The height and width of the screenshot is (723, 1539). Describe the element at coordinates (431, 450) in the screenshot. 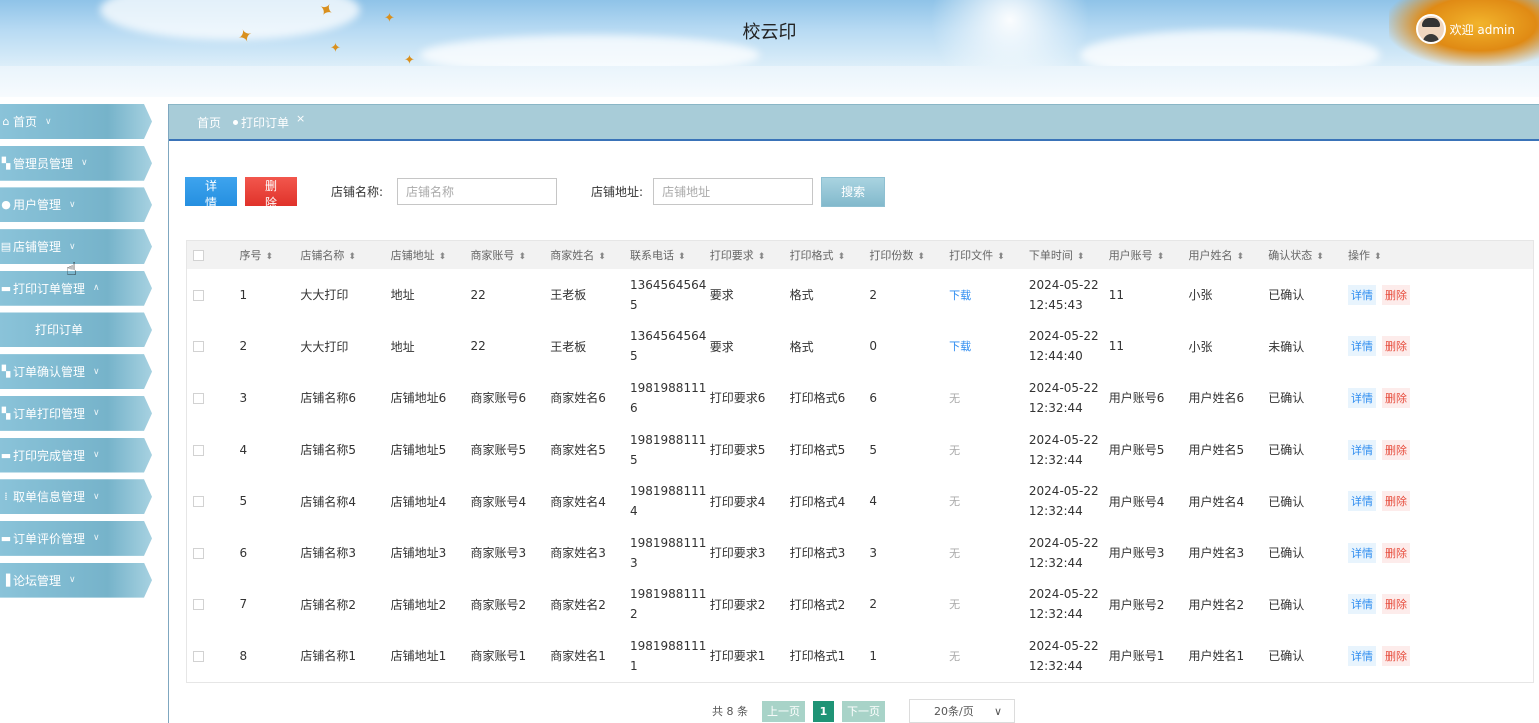

I see `table-cell-addr: 店铺地址5` at that location.